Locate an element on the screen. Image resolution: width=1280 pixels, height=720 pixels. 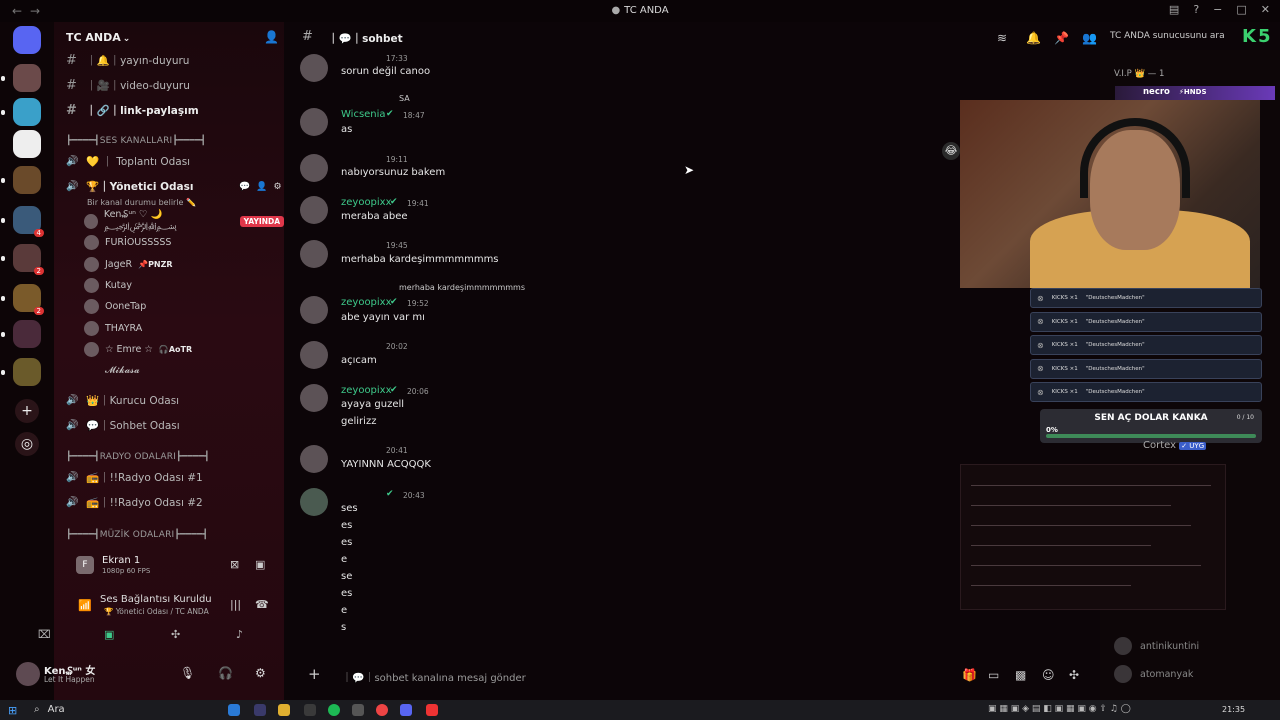
help-icon: ? is located at coordinates (1196, 9).